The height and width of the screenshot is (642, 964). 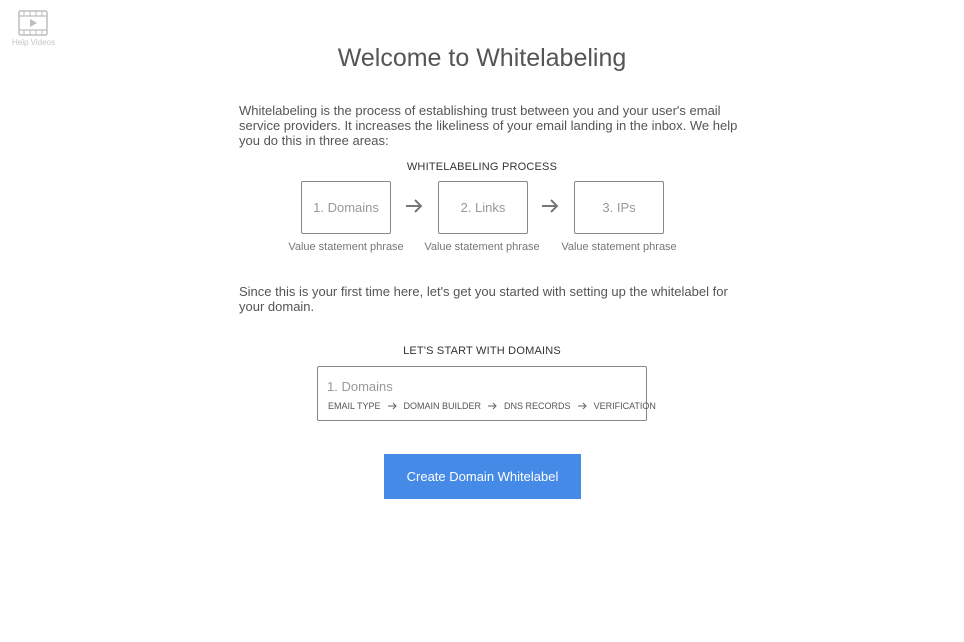 I want to click on page-title: Welcome to Whitelabeling, so click(x=482, y=58).